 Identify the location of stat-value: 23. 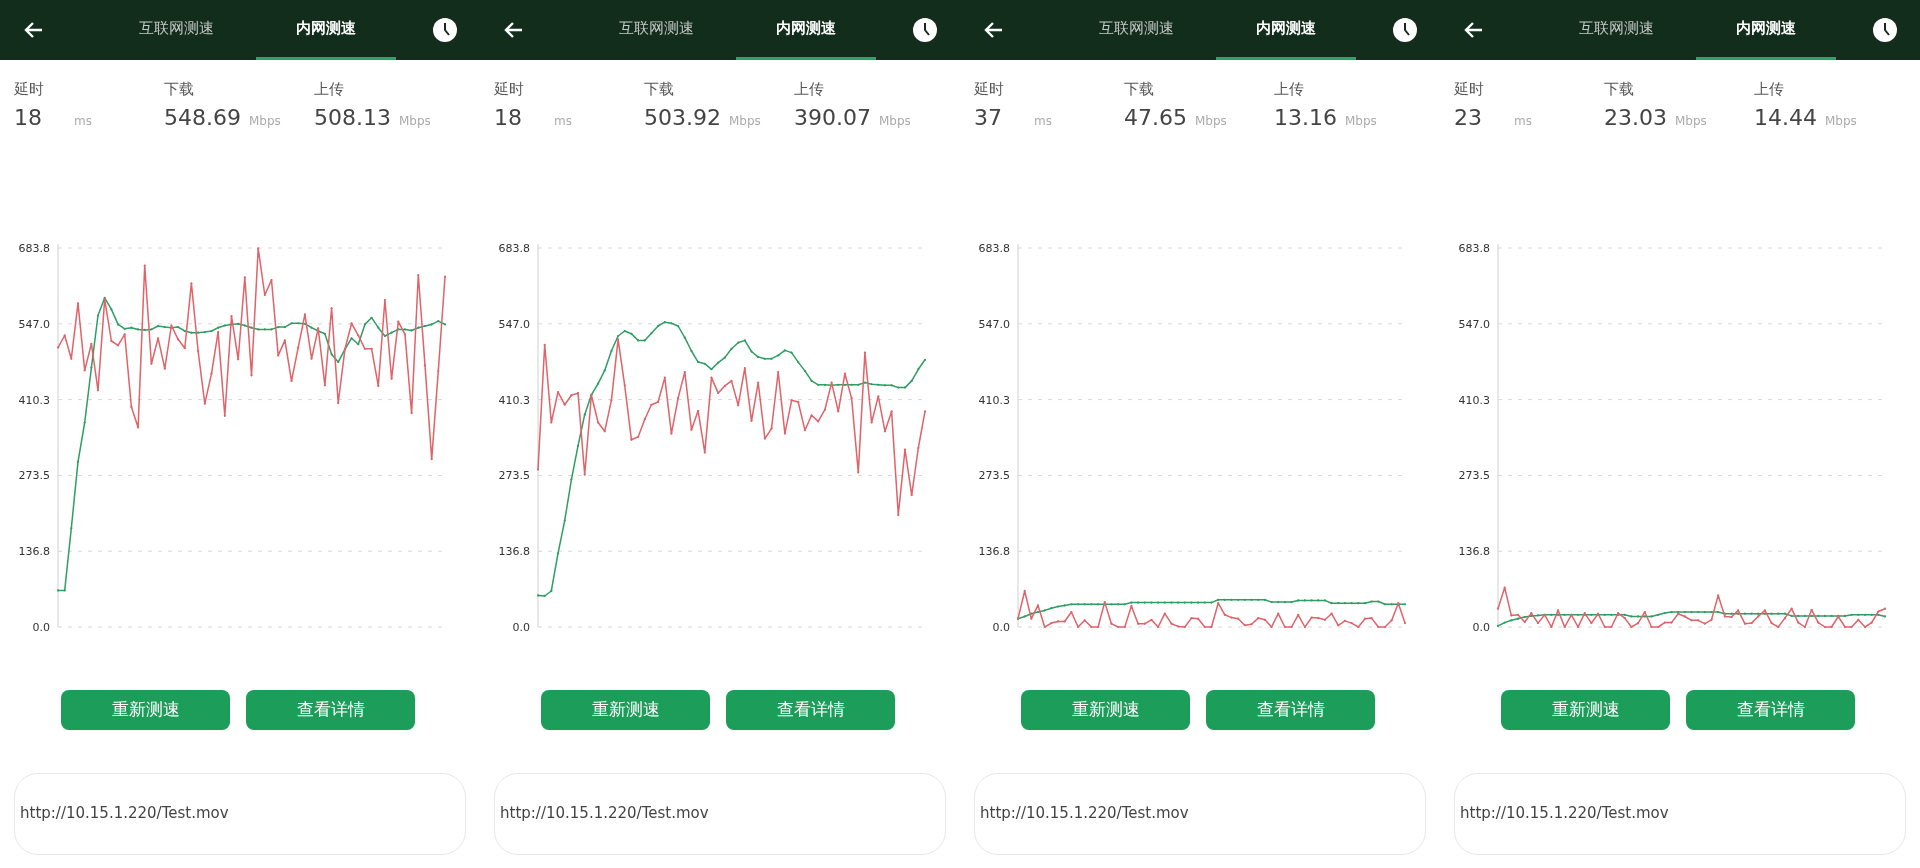
(1468, 117).